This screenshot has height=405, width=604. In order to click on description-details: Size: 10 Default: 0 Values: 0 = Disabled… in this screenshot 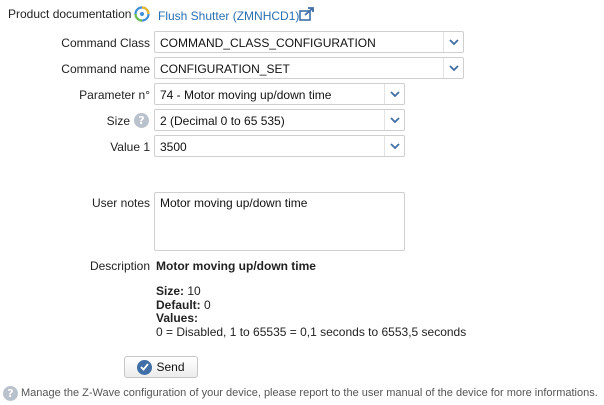, I will do `click(311, 311)`.